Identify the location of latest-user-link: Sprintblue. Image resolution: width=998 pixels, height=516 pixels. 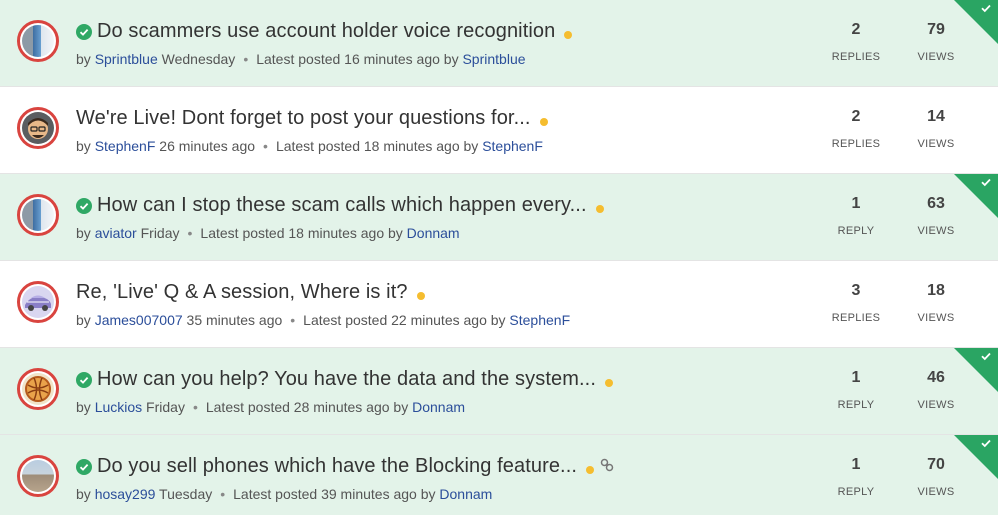
(493, 59).